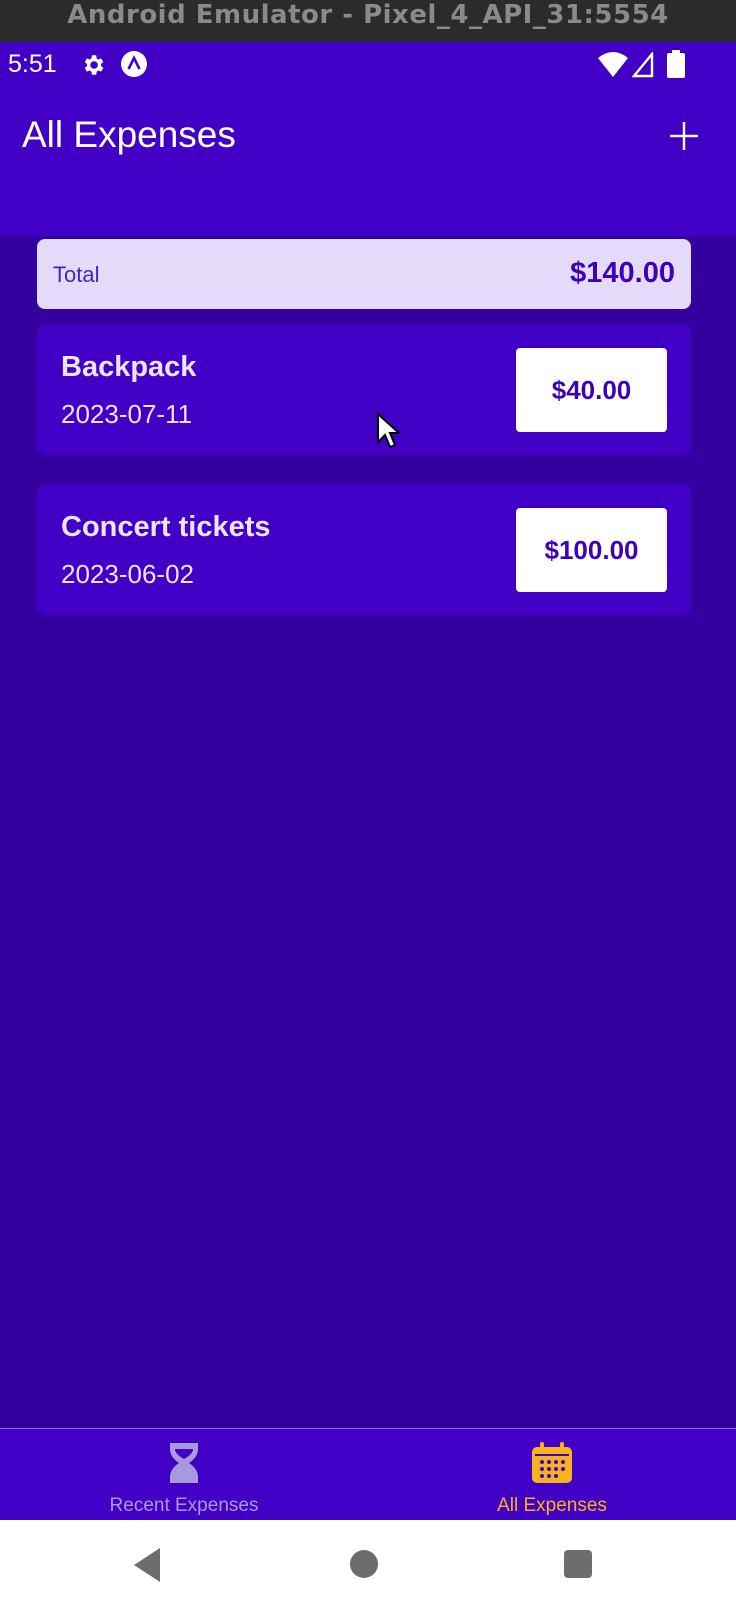  I want to click on expense-amount: $40.00, so click(591, 389).